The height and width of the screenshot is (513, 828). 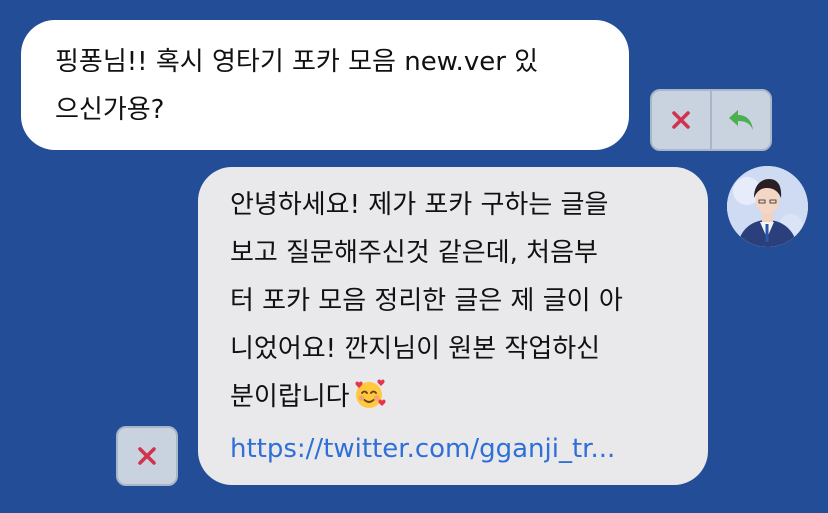 What do you see at coordinates (419, 205) in the screenshot?
I see `message-text-line: 안녕하세요! 제가 포카 구하는 글을` at bounding box center [419, 205].